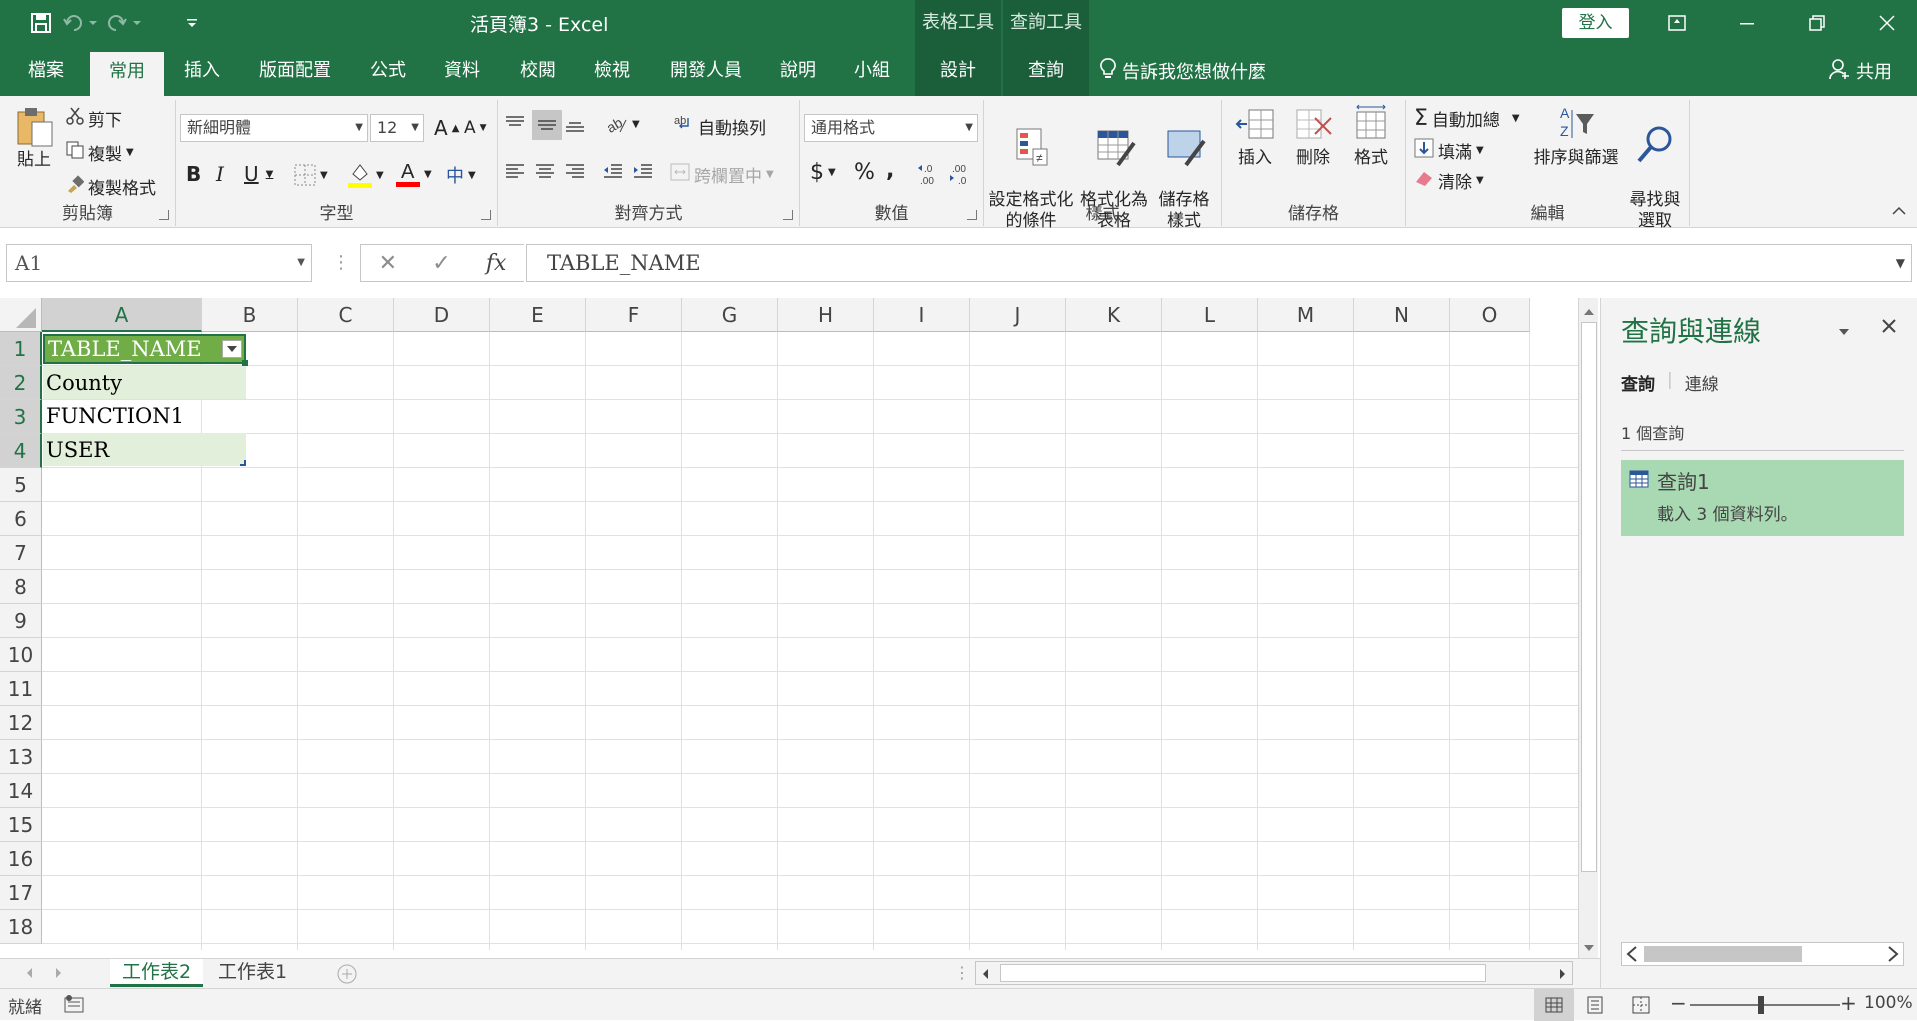 This screenshot has width=1917, height=1021. What do you see at coordinates (1589, 311) in the screenshot?
I see `scroll-up-icon` at bounding box center [1589, 311].